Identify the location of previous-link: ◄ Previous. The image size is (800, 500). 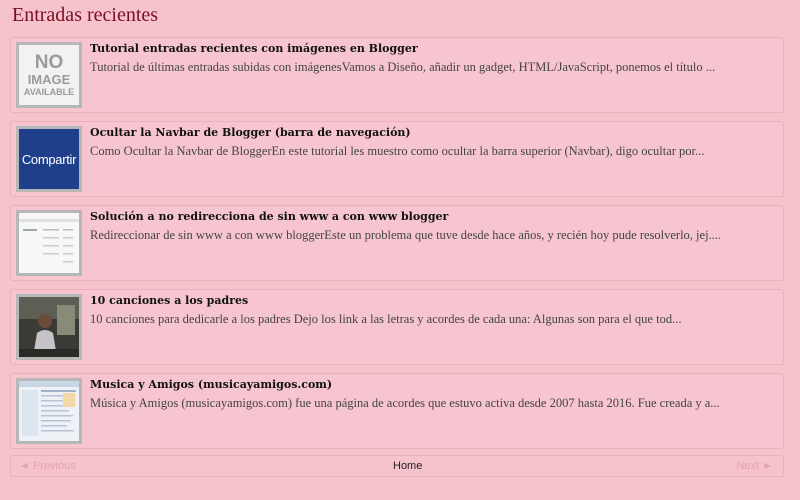
(47, 466).